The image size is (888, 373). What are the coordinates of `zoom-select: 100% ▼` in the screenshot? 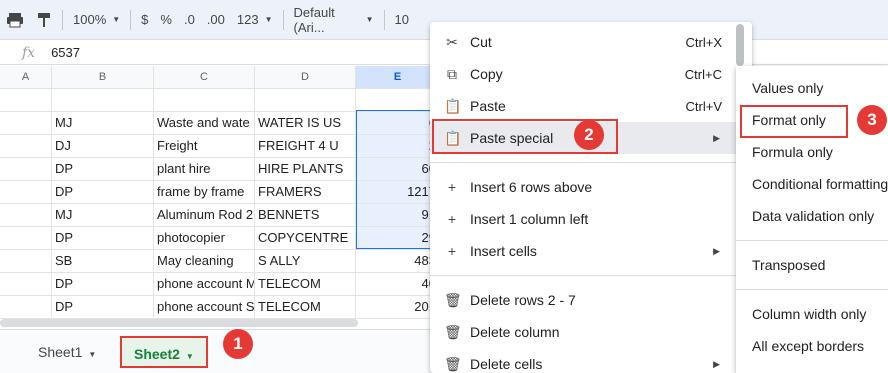 It's located at (96, 20).